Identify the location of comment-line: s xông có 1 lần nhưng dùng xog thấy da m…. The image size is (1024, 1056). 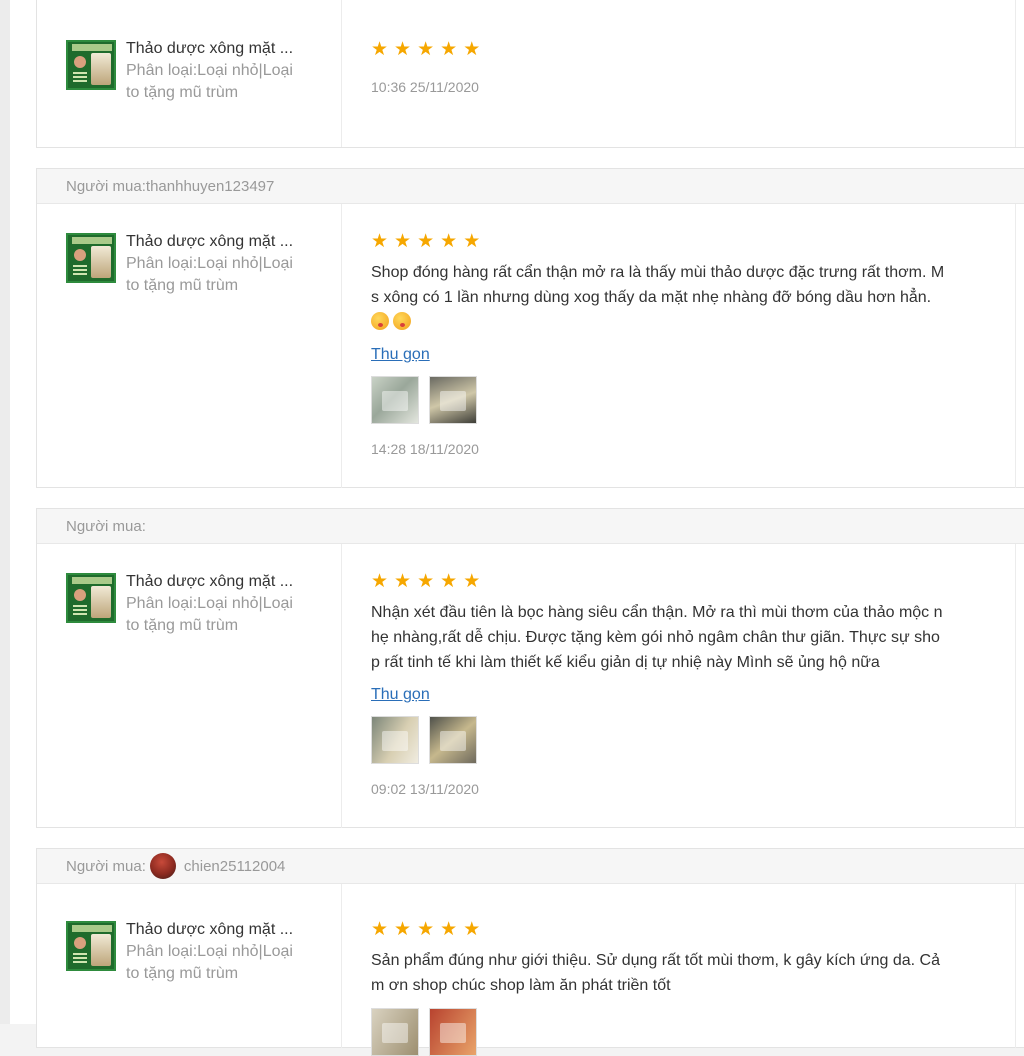
(651, 297).